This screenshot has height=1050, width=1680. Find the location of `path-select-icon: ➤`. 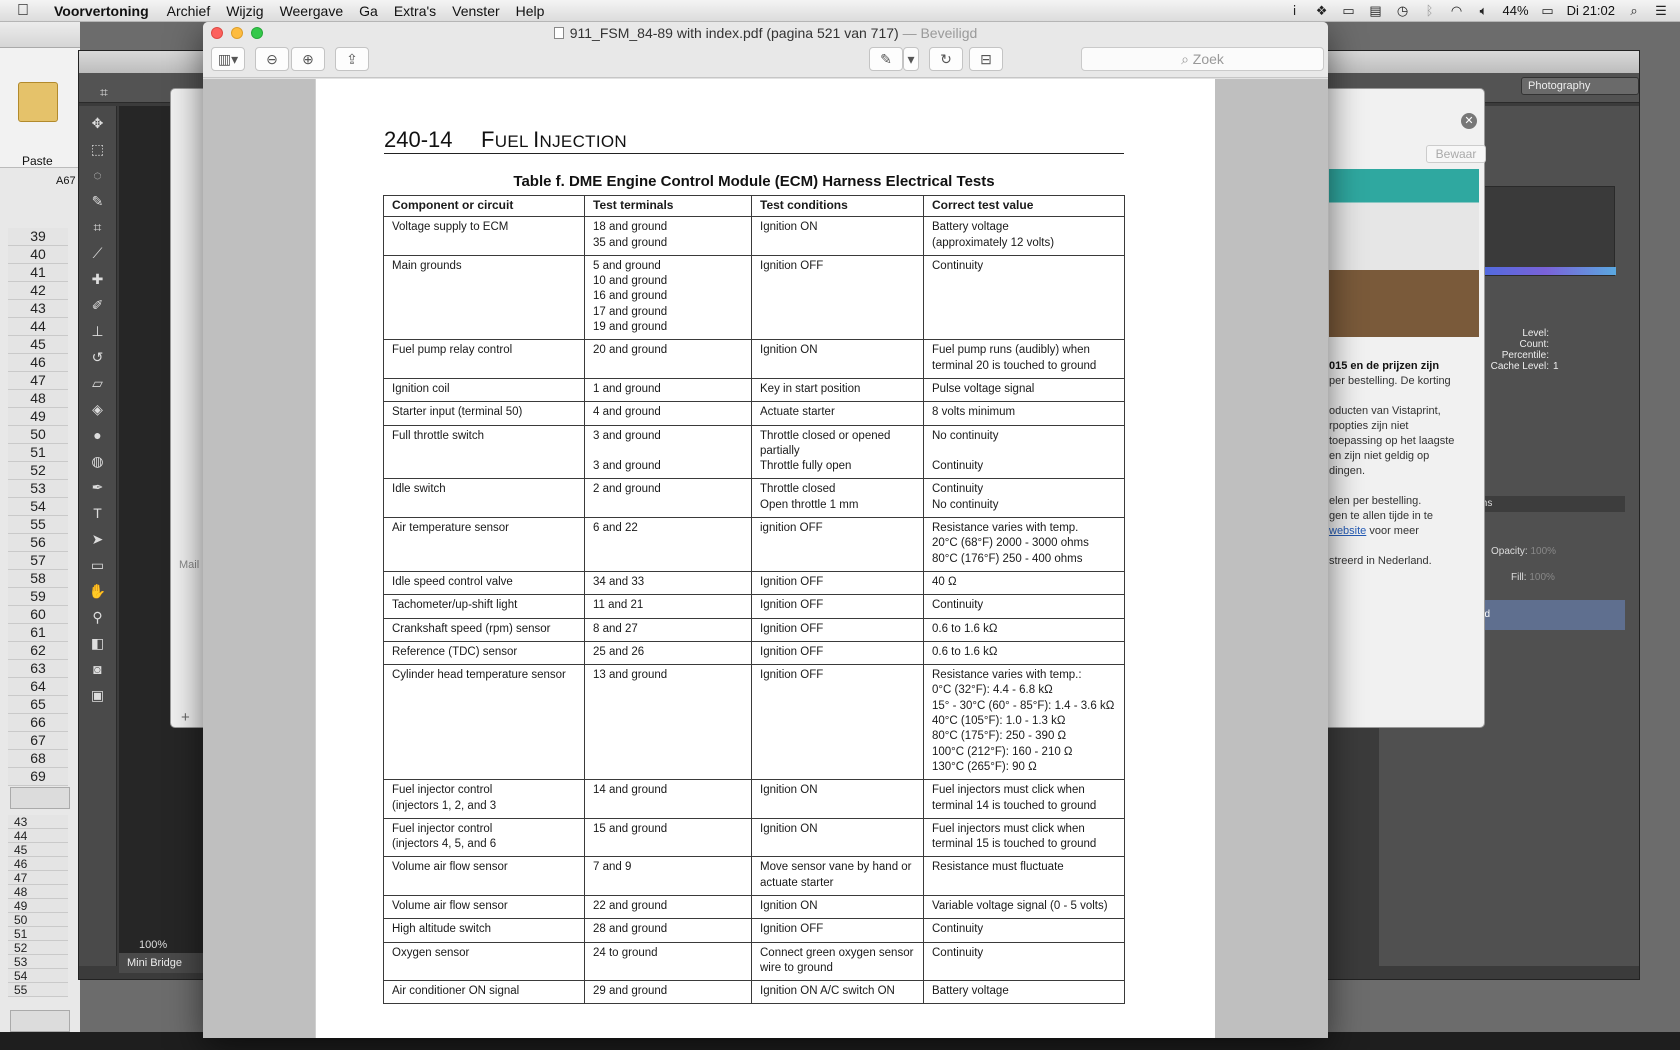

path-select-icon: ➤ is located at coordinates (98, 539).